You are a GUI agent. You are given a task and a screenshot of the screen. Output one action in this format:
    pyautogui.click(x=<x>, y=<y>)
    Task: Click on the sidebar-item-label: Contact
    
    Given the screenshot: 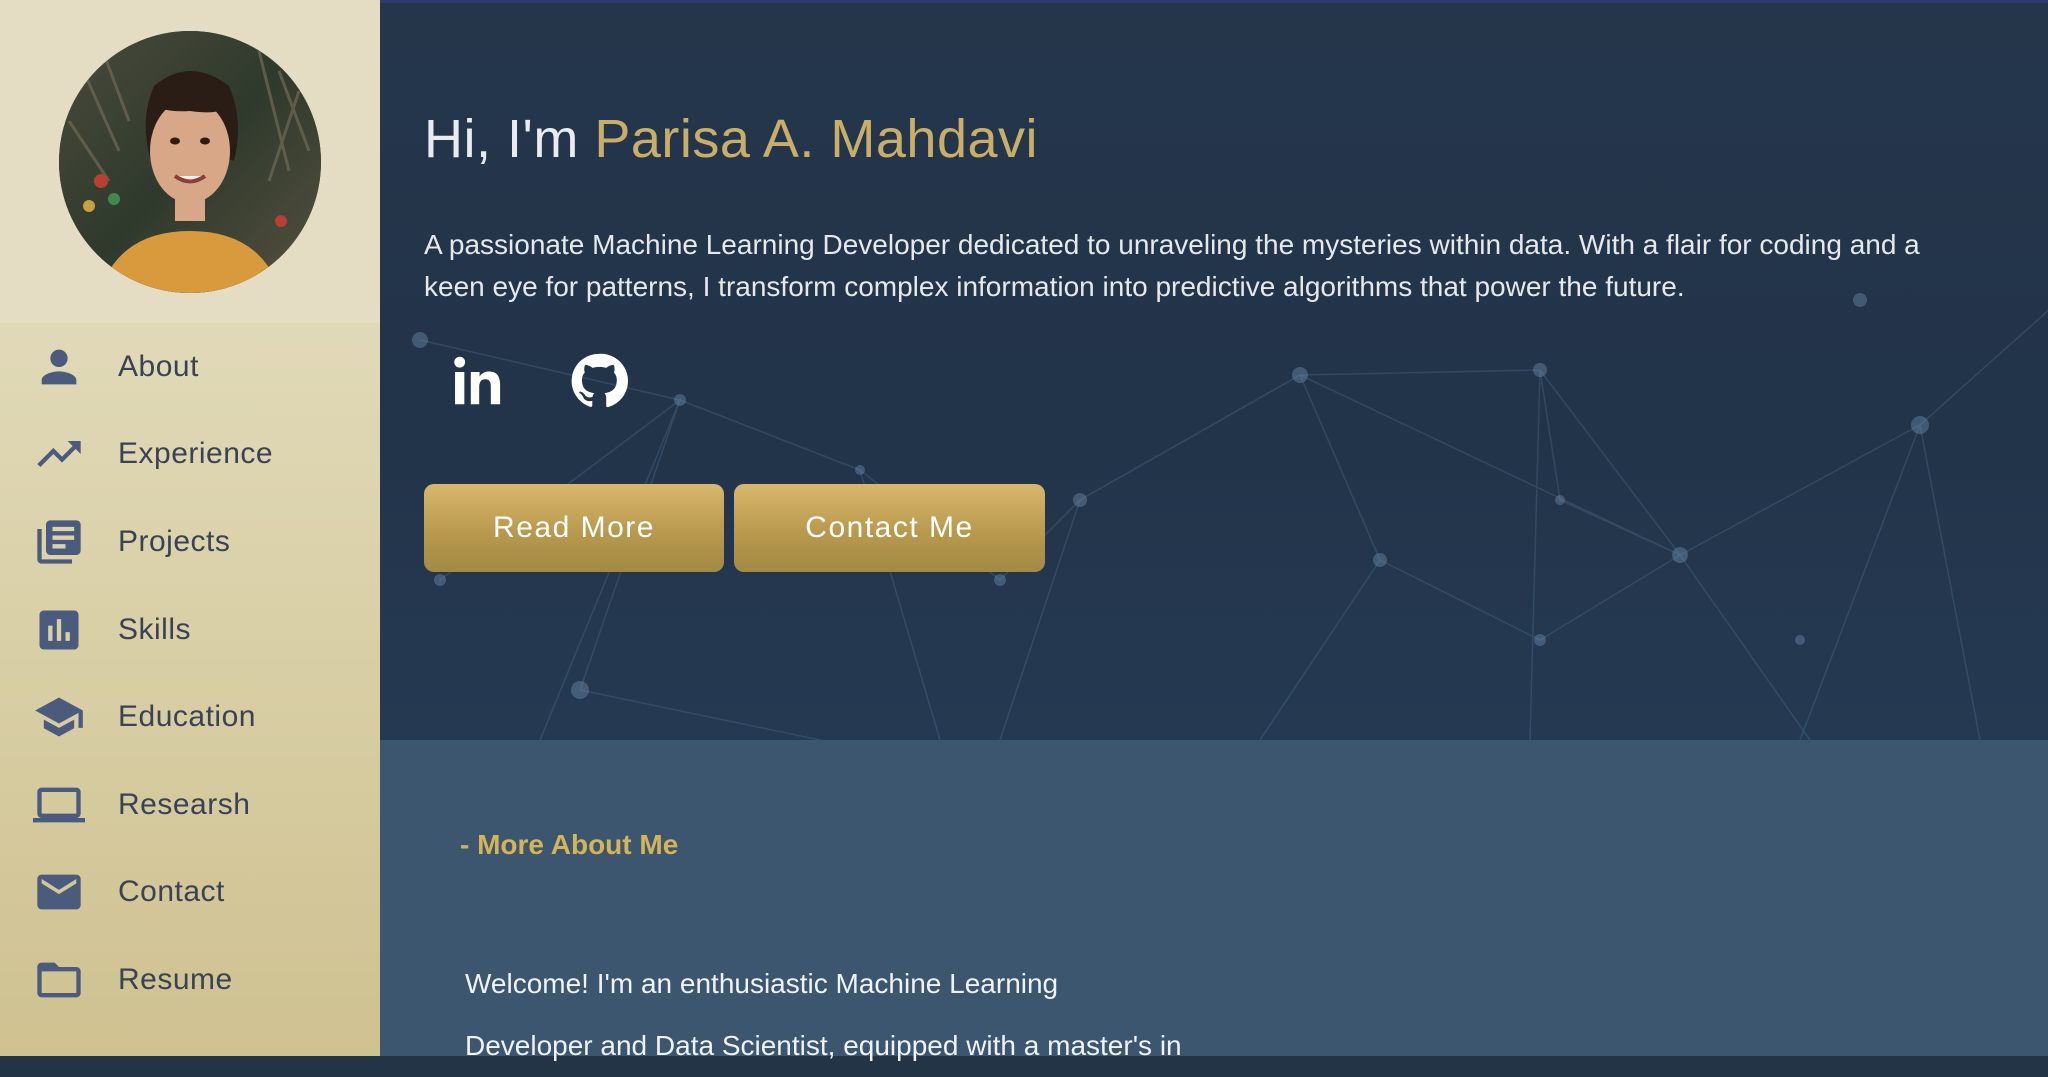 What is the action you would take?
    pyautogui.click(x=171, y=892)
    